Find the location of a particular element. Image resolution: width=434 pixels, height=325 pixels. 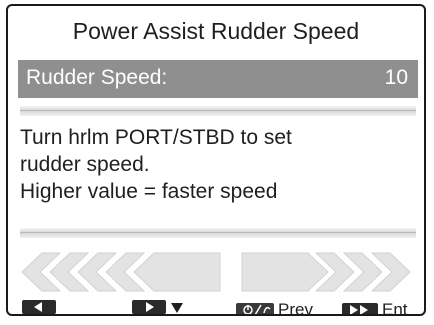

bottom-divider is located at coordinates (218, 233).